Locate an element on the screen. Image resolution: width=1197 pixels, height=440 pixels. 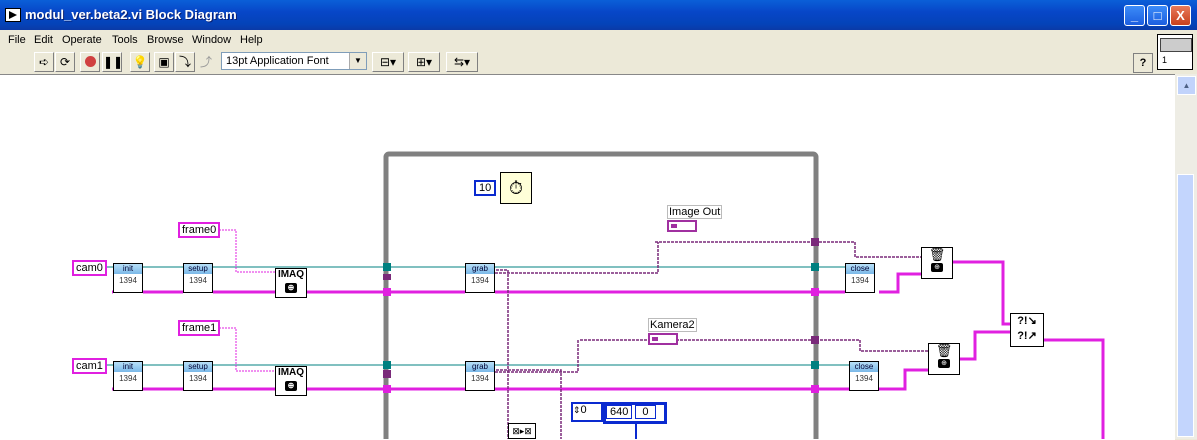
run-arrow-icon: ➪ is located at coordinates (44, 62).